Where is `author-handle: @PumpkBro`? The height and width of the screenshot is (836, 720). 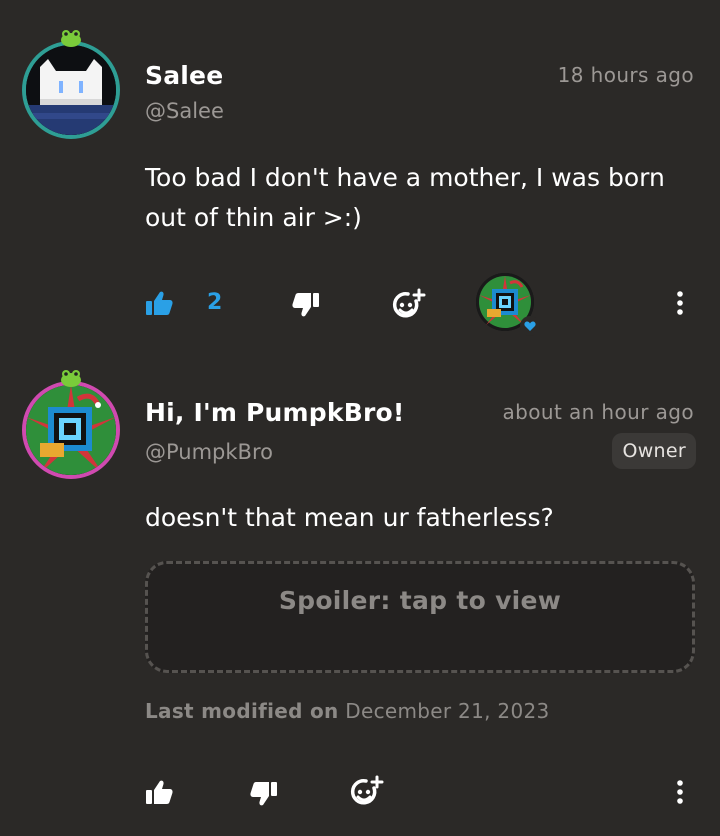
author-handle: @PumpkBro is located at coordinates (209, 452).